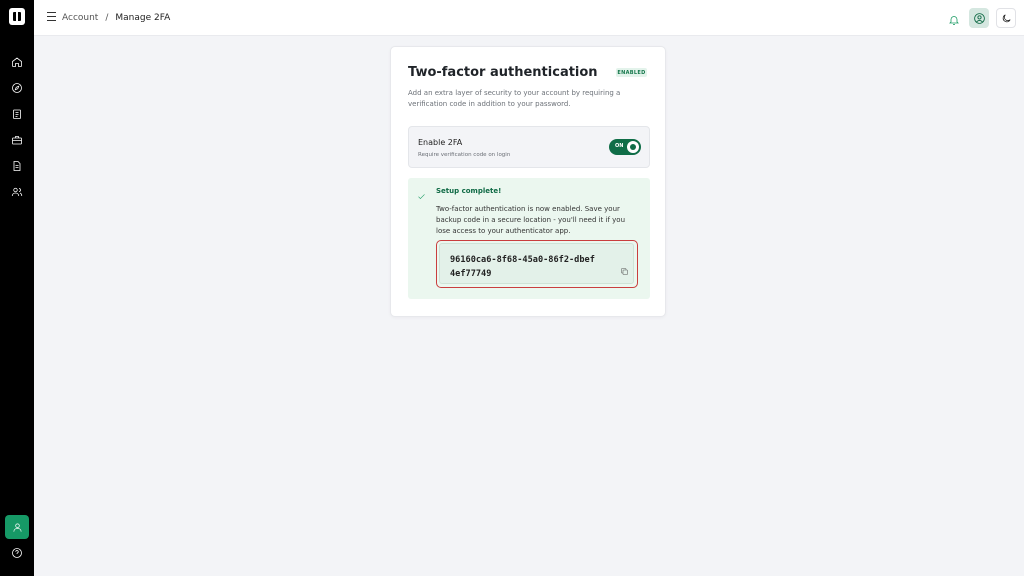 The width and height of the screenshot is (1024, 576). I want to click on success-title: Setup complete!, so click(469, 191).